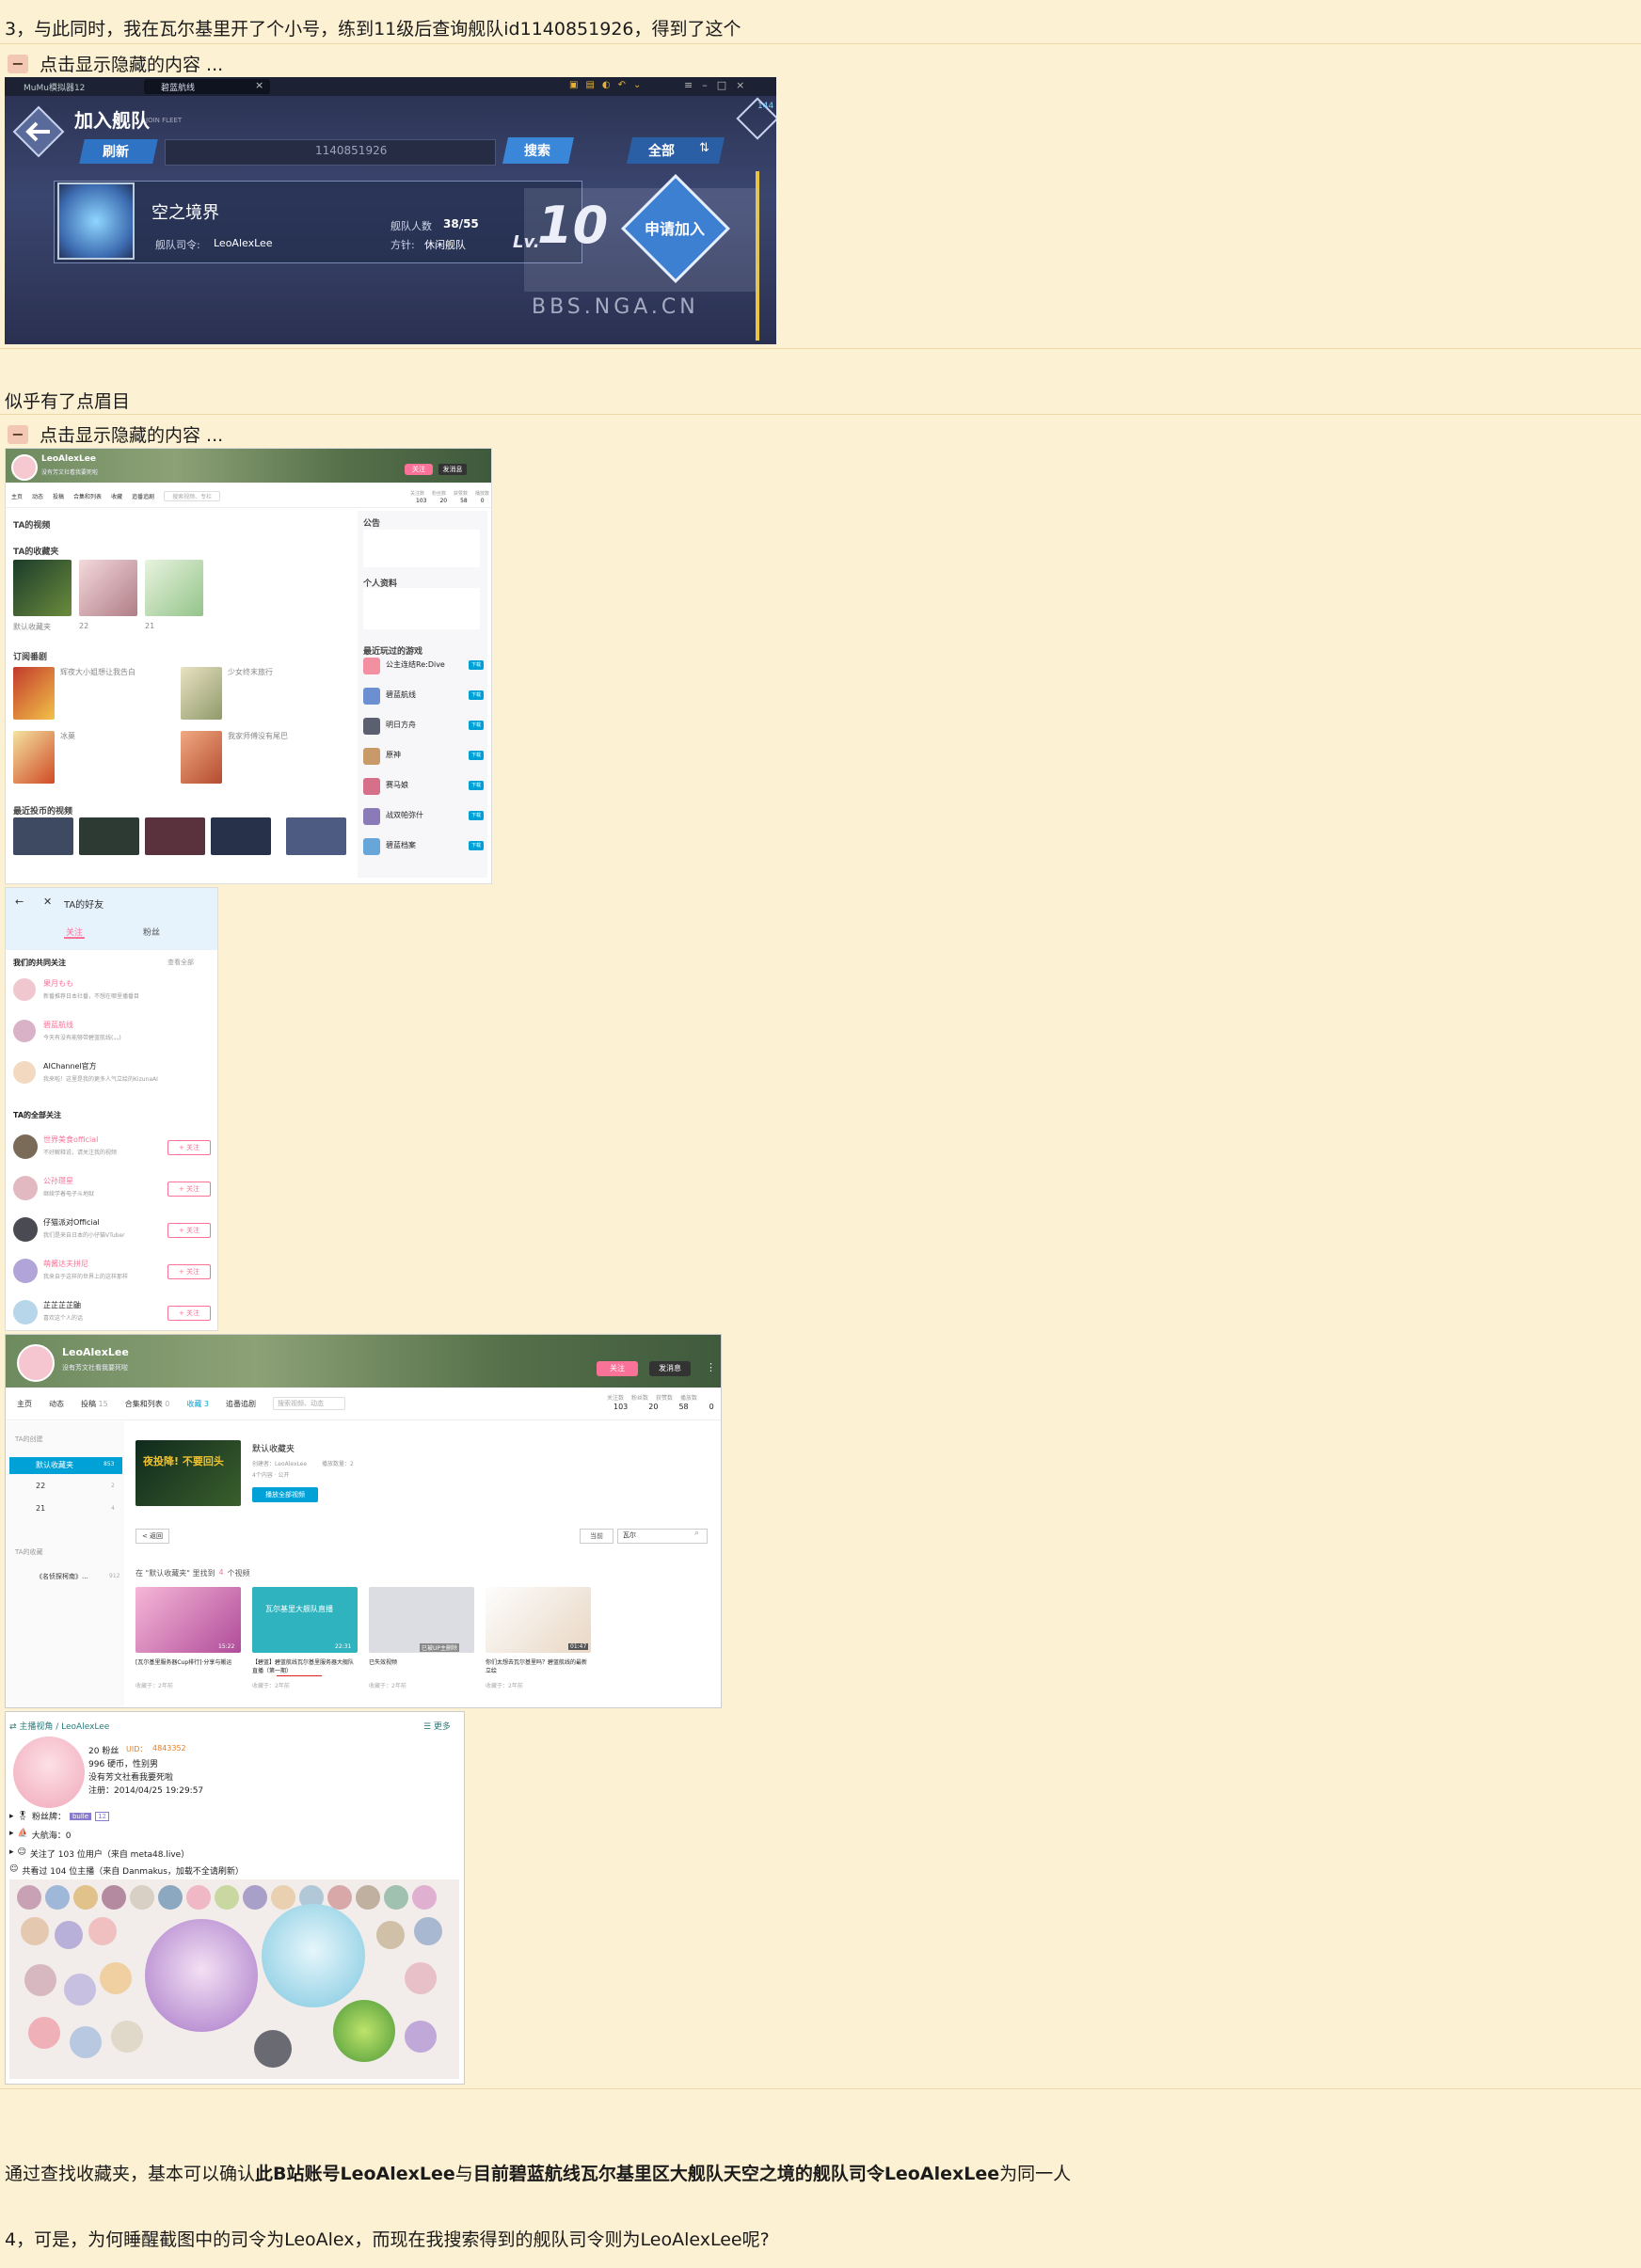 Image resolution: width=1641 pixels, height=2268 pixels. I want to click on more-icon: ⋮, so click(711, 1367).